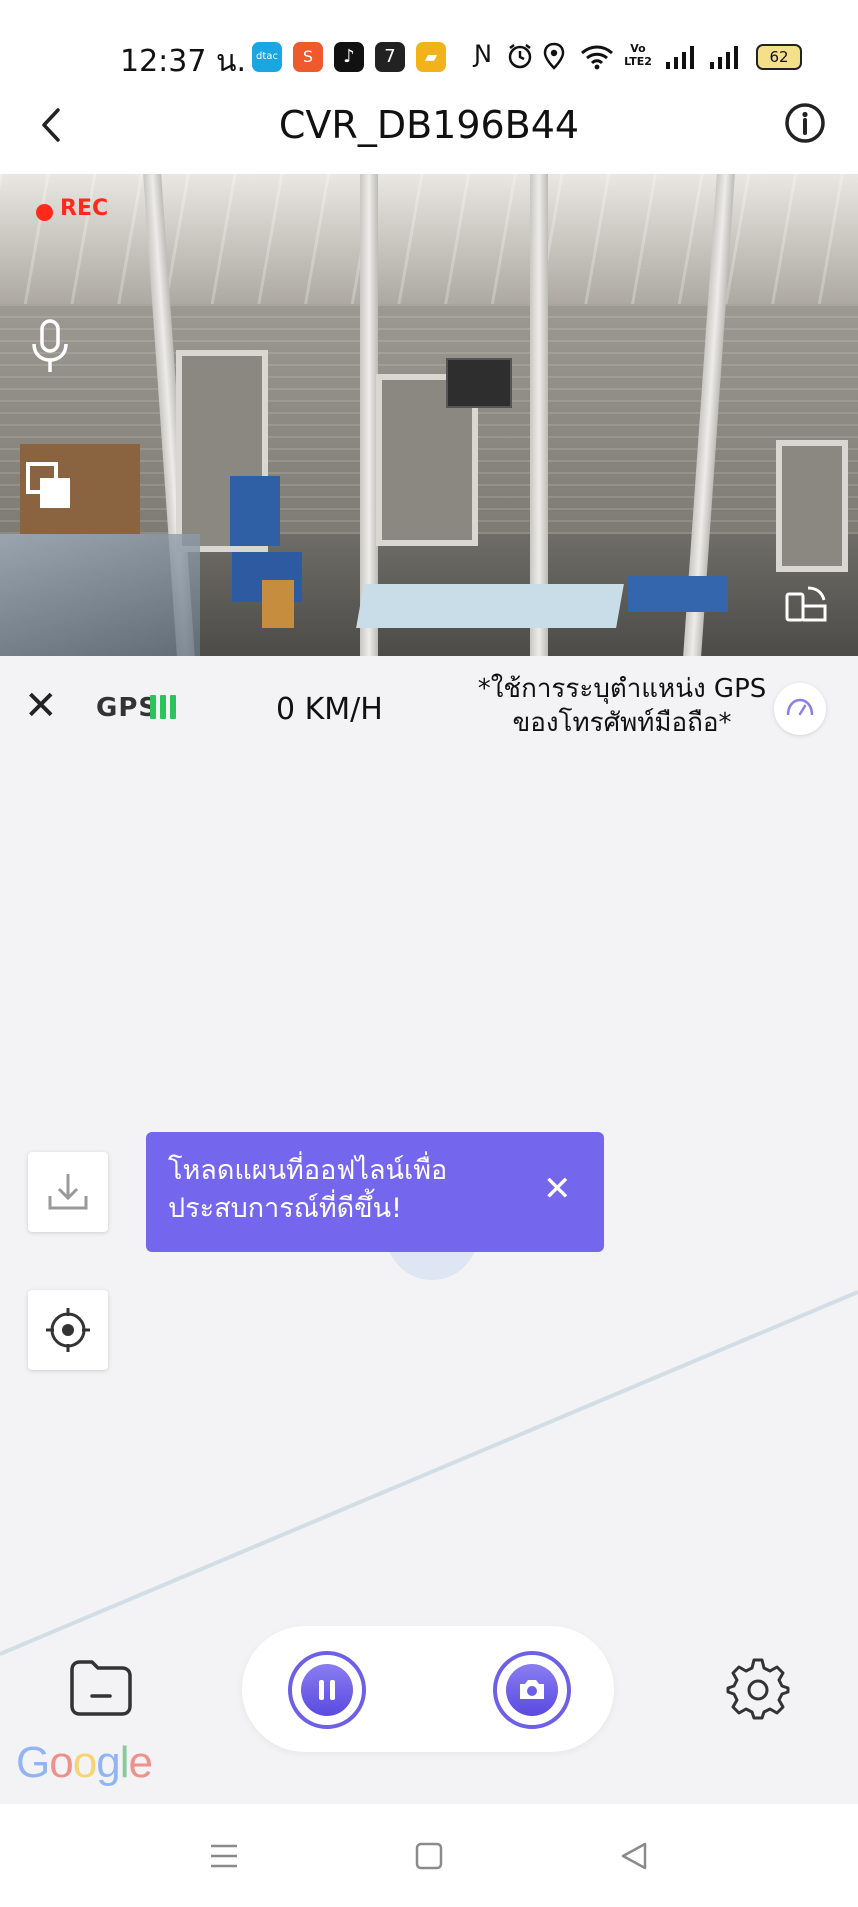 This screenshot has width=858, height=1907. I want to click on close-speed-bar-icon: ✕, so click(41, 706).